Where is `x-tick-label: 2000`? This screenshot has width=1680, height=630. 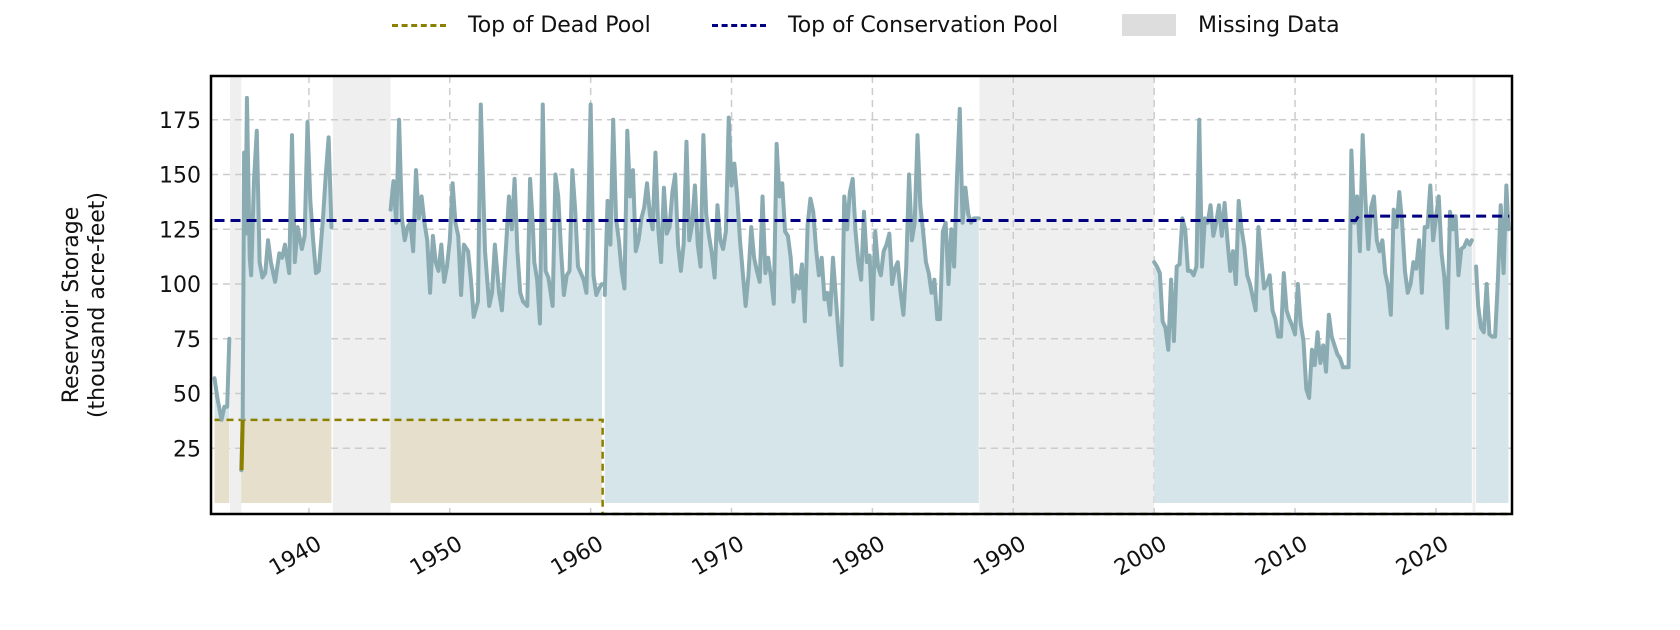
x-tick-label: 2000 is located at coordinates (1140, 557).